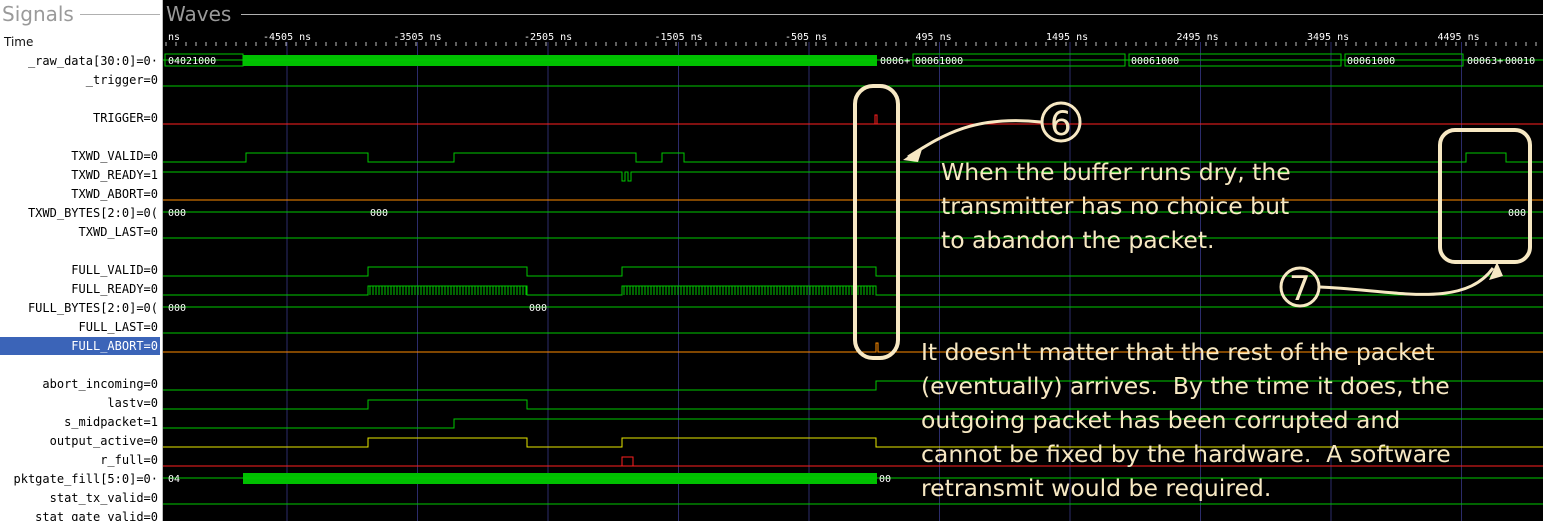  I want to click on signal-row-full-last: FULL_LAST=0, so click(80, 327).